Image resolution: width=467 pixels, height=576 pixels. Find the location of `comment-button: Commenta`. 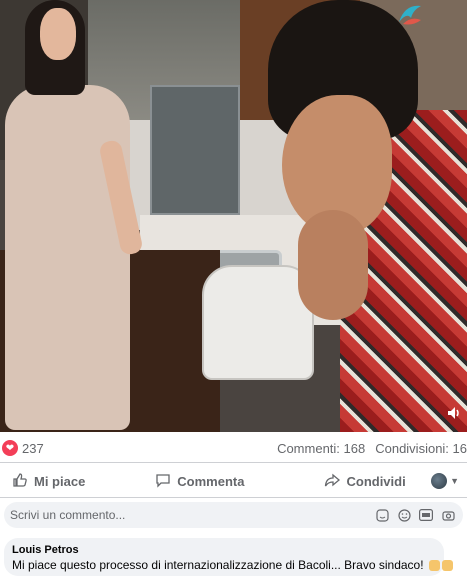

comment-button: Commenta is located at coordinates (199, 481).